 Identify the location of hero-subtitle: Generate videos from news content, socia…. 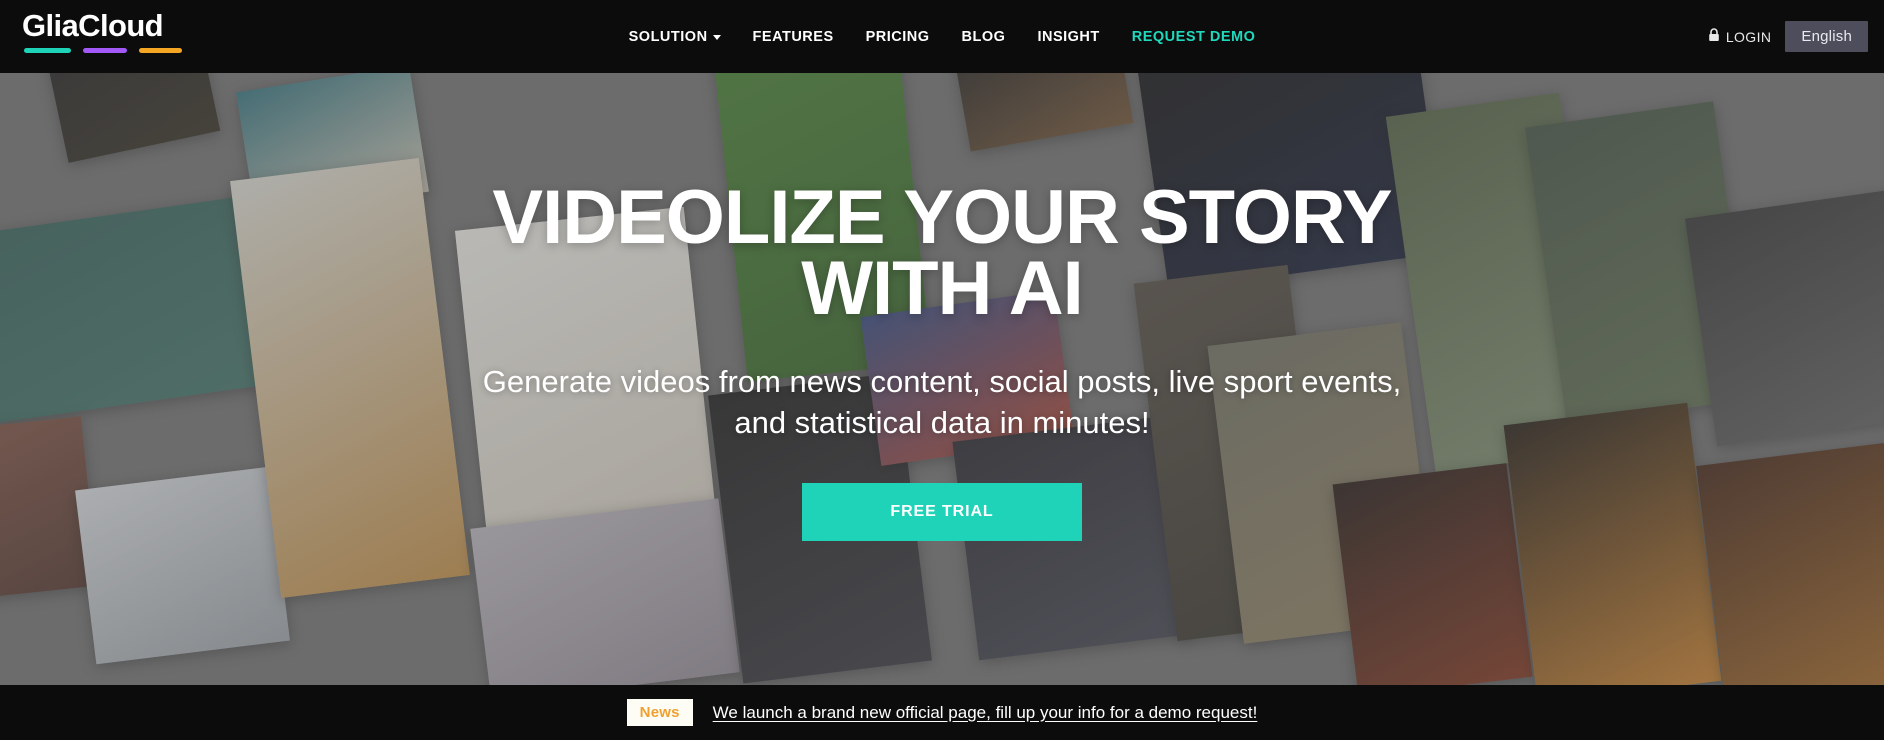
(942, 402).